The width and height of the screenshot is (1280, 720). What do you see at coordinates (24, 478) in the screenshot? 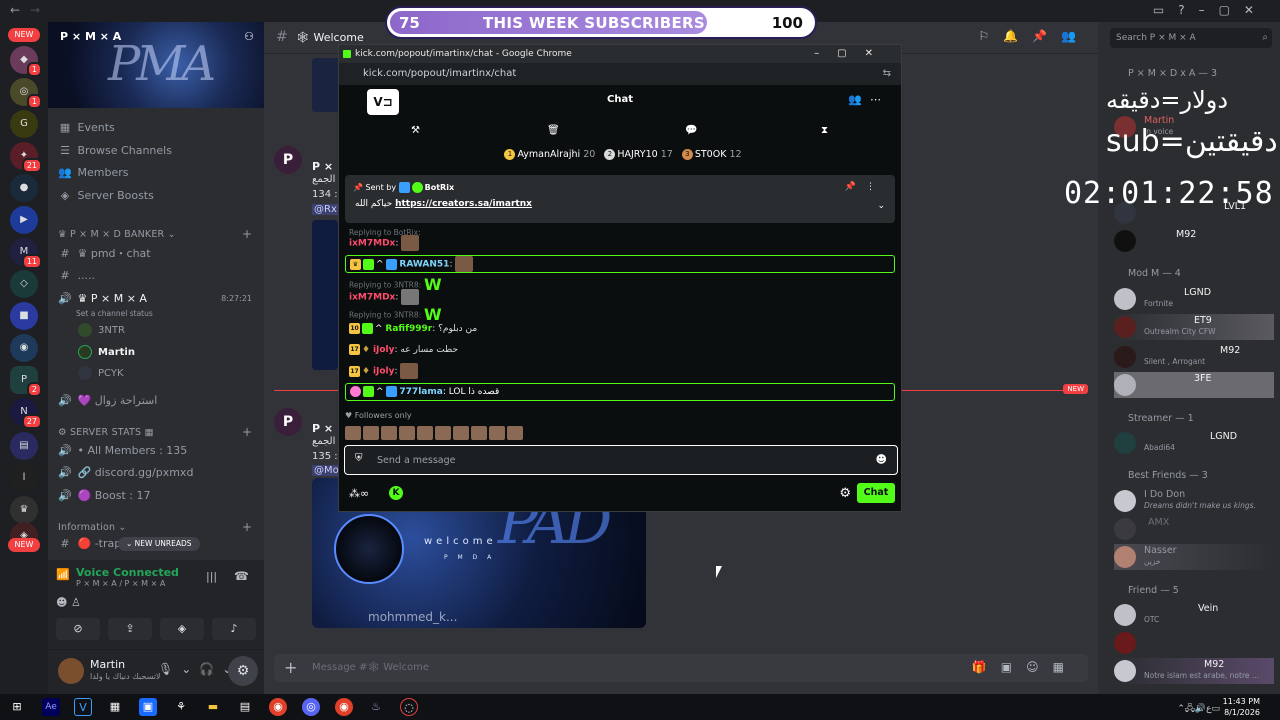
I see `server-icon: ا` at bounding box center [24, 478].